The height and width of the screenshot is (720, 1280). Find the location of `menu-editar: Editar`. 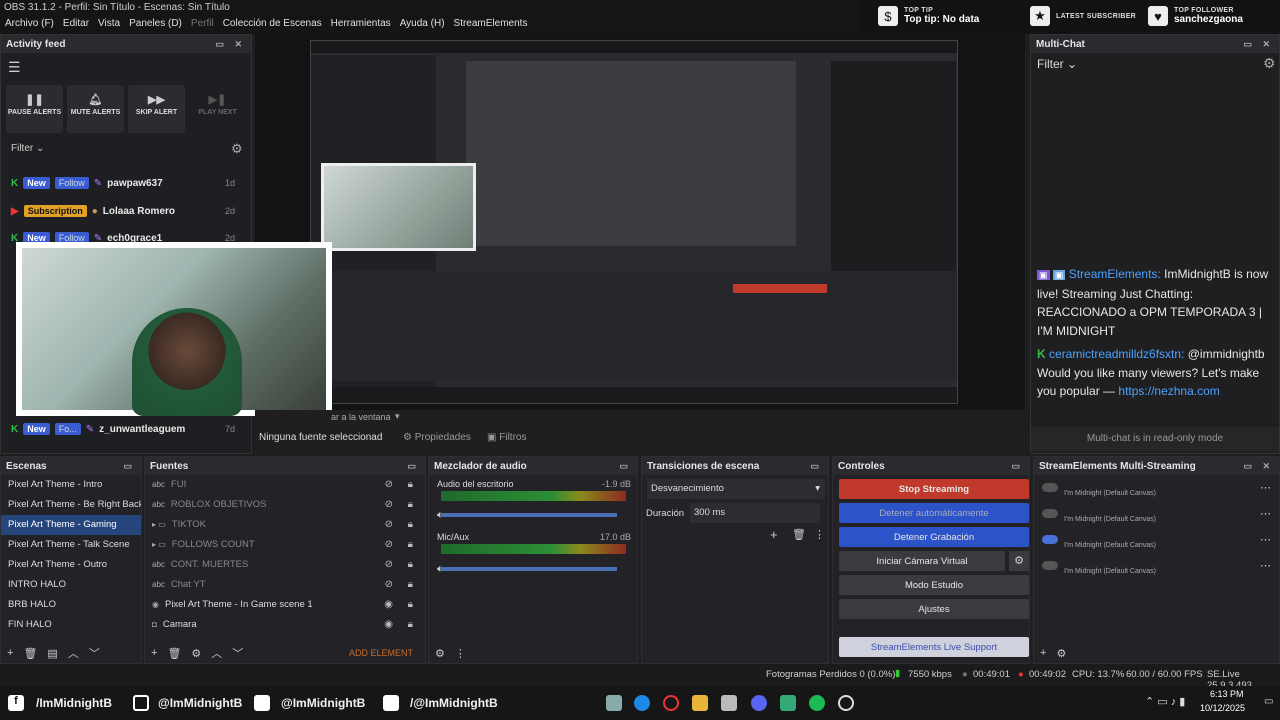

menu-editar: Editar is located at coordinates (76, 25).